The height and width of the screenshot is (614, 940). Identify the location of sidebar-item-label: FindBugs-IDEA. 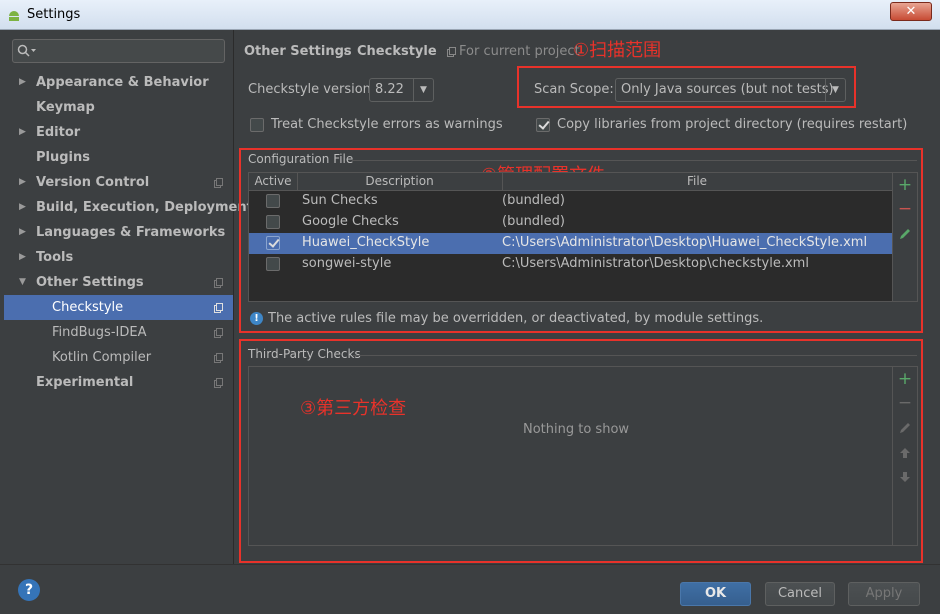
(99, 332).